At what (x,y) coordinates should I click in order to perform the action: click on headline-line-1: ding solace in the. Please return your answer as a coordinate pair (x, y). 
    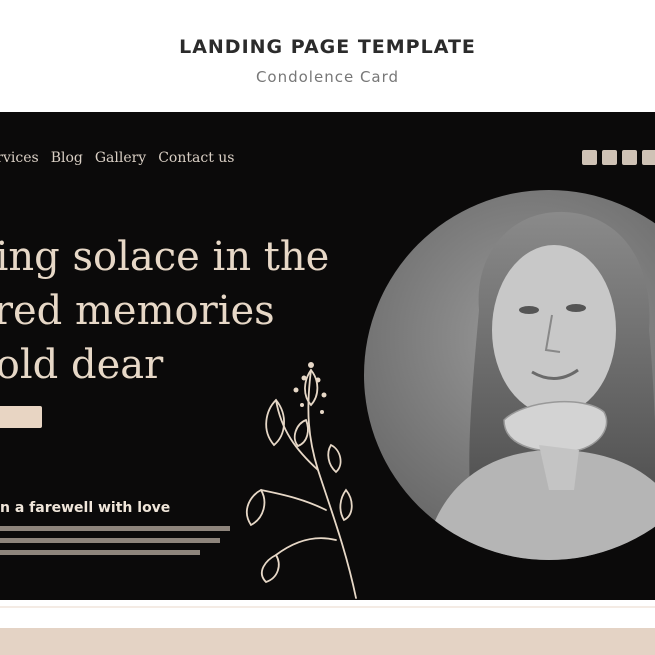
    Looking at the image, I should click on (165, 257).